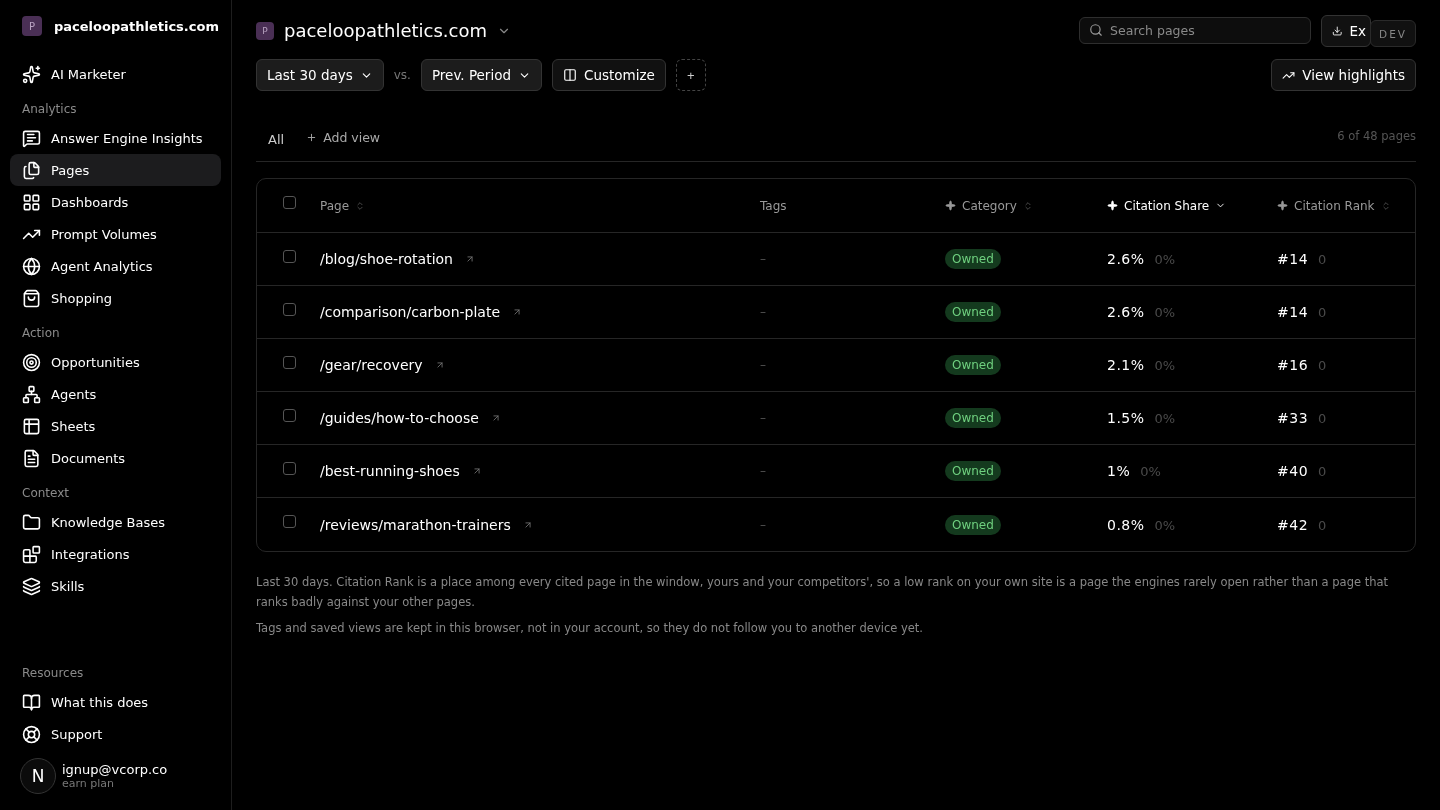 Image resolution: width=1440 pixels, height=810 pixels. I want to click on bag-icon, so click(31, 298).